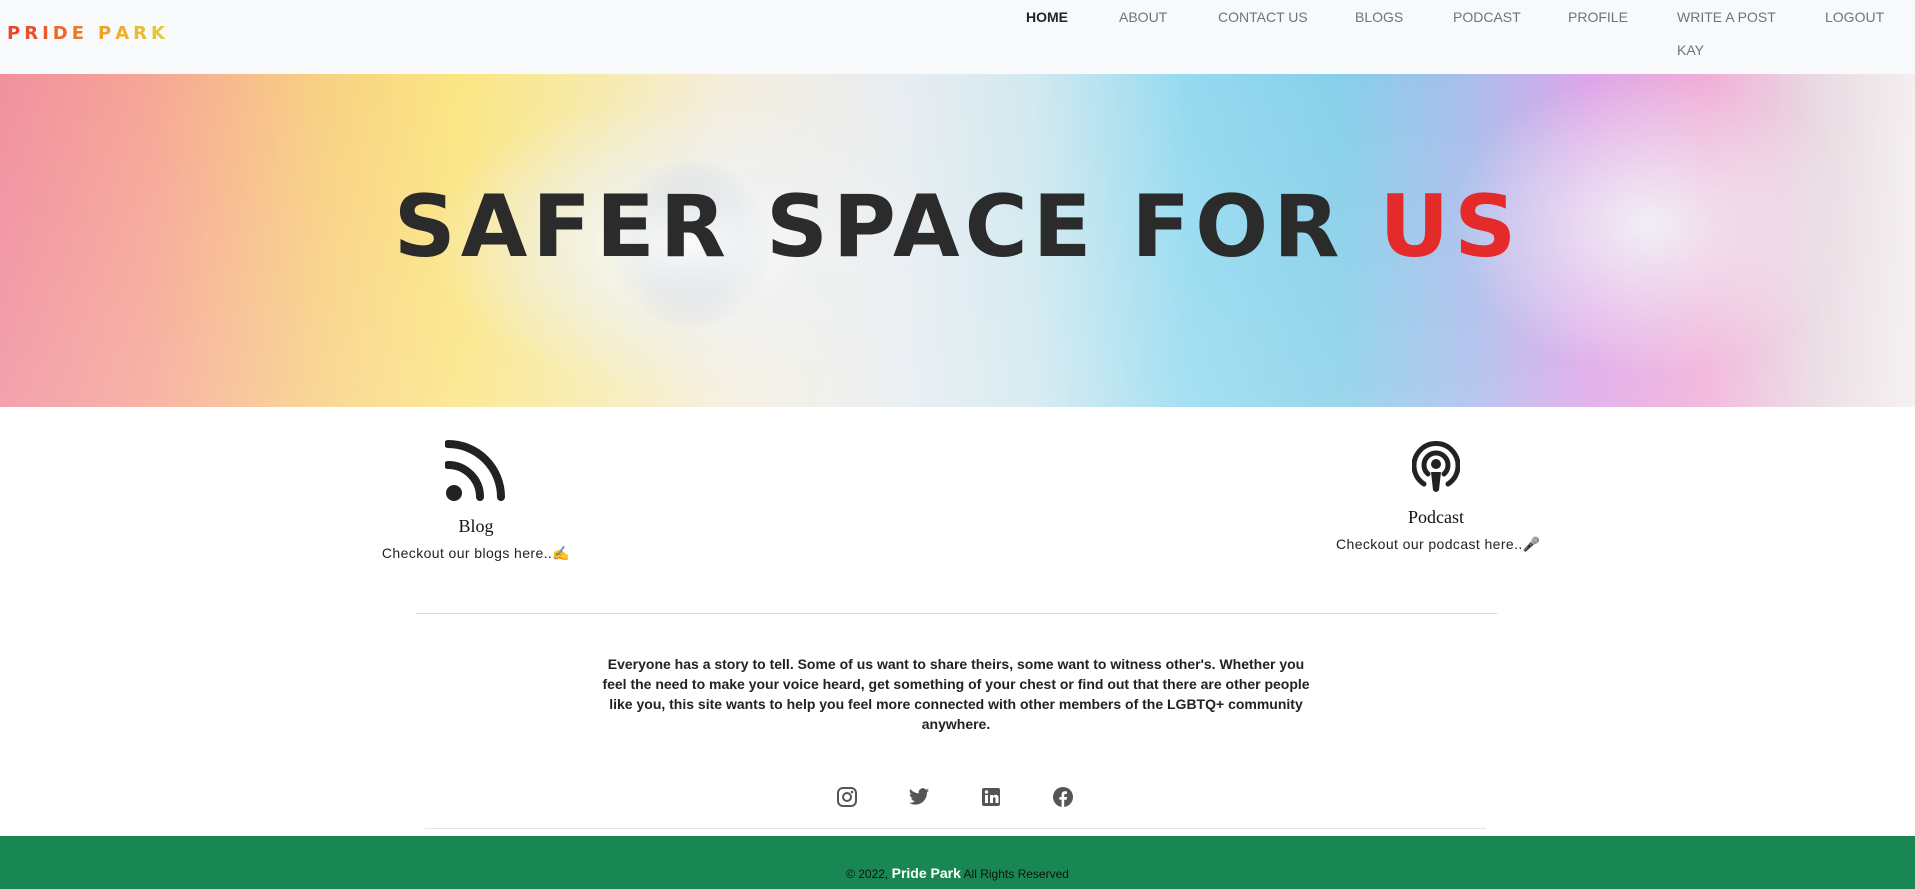 This screenshot has height=889, width=1915. I want to click on nav-about: ABOUT, so click(1143, 17).